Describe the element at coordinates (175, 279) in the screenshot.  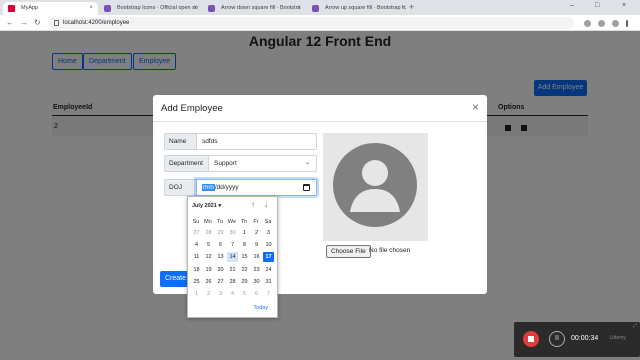
I see `create-button: Create` at that location.